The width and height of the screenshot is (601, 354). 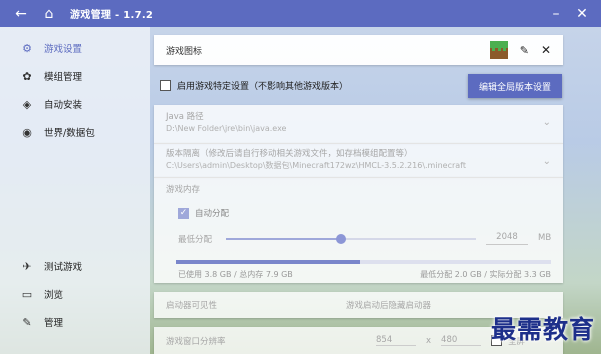 I want to click on sidebar-item-game-settings: ⚙ 游戏设置, so click(x=75, y=48).